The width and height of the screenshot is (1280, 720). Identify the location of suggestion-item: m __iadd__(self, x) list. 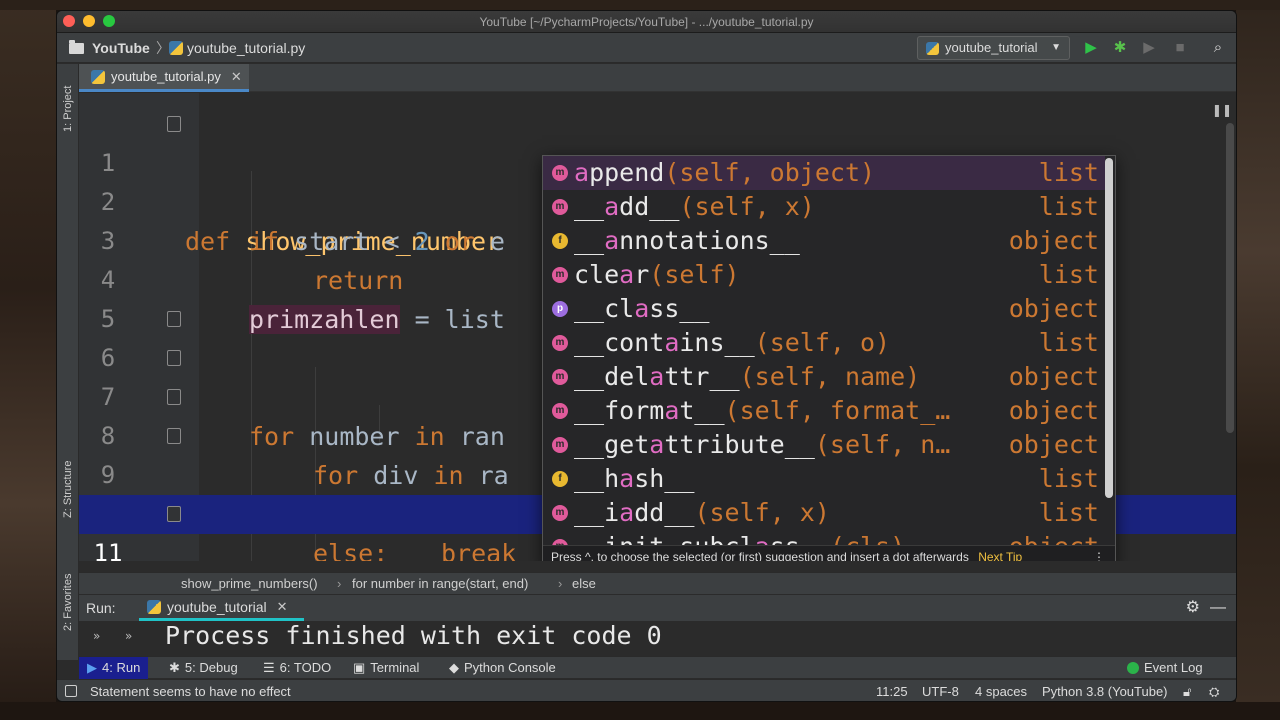
(824, 513).